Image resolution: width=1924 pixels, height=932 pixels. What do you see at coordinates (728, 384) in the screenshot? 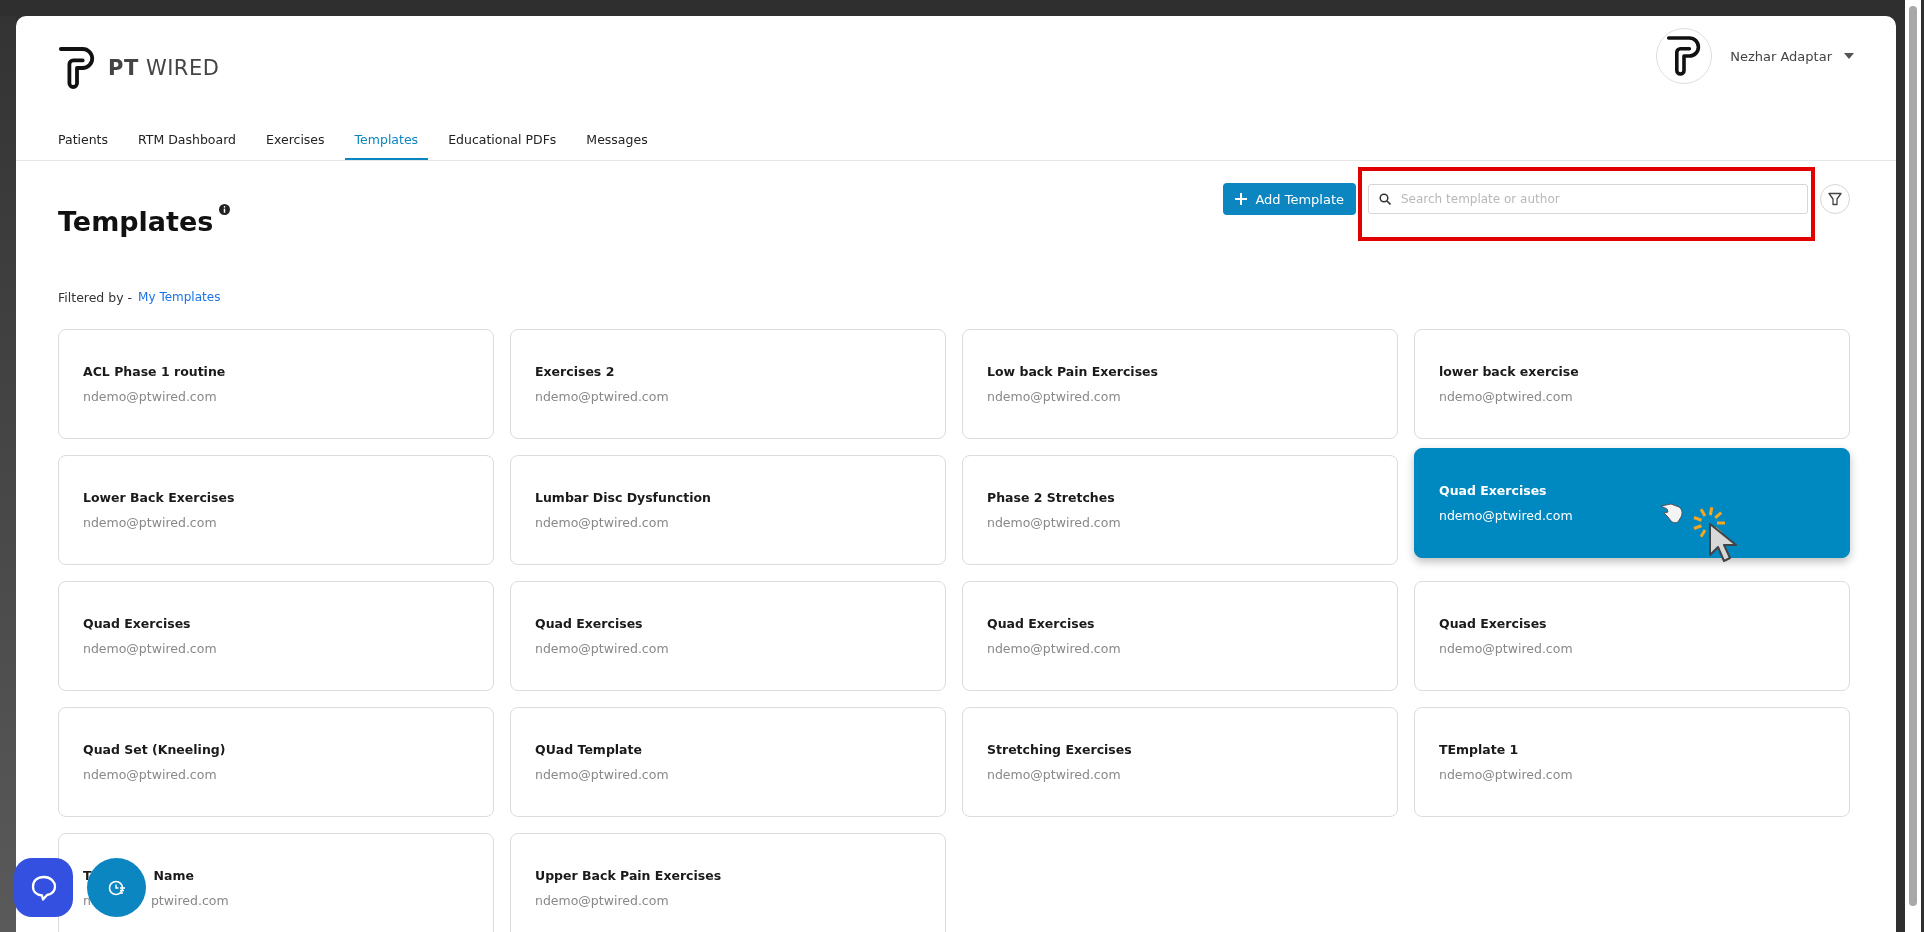
I see `template-card: Exercises 2 ndemo@ptwired.com` at bounding box center [728, 384].